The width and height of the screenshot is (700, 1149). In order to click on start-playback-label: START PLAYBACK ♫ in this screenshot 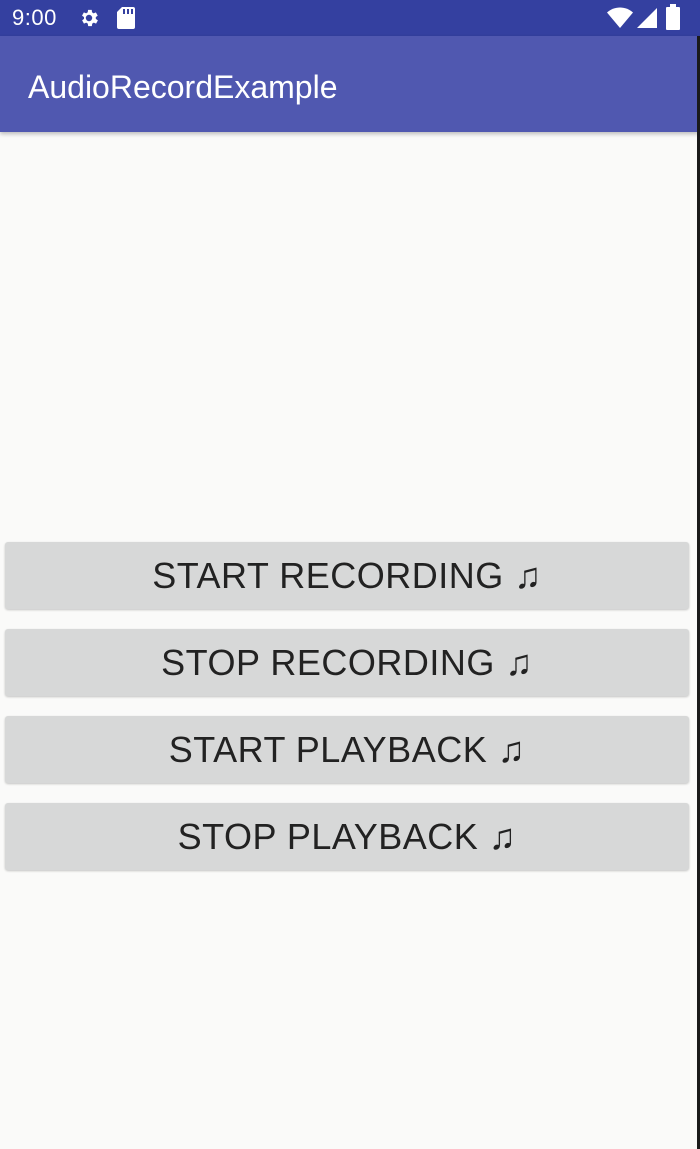, I will do `click(347, 749)`.